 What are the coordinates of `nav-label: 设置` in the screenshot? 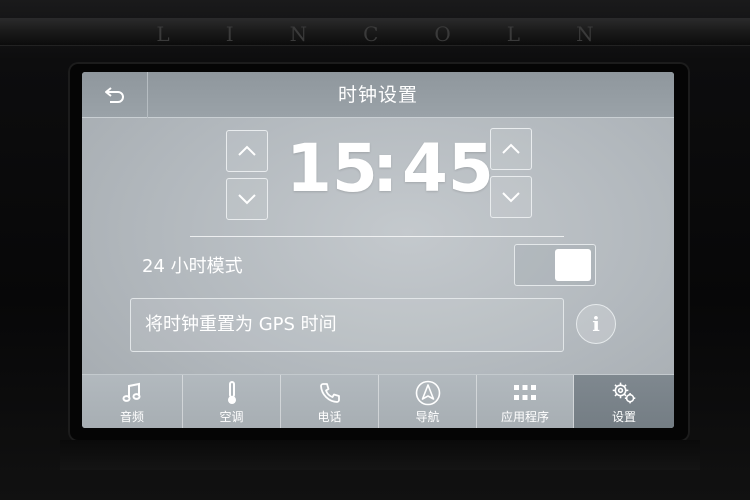 It's located at (623, 416).